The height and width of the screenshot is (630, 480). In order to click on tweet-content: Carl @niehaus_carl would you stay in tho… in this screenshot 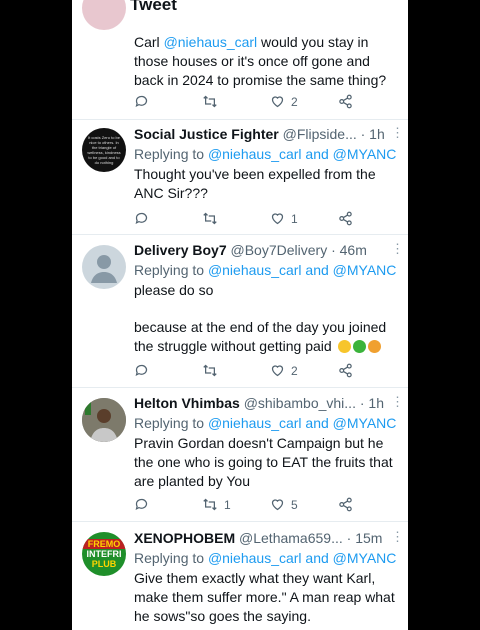, I will do `click(268, 60)`.